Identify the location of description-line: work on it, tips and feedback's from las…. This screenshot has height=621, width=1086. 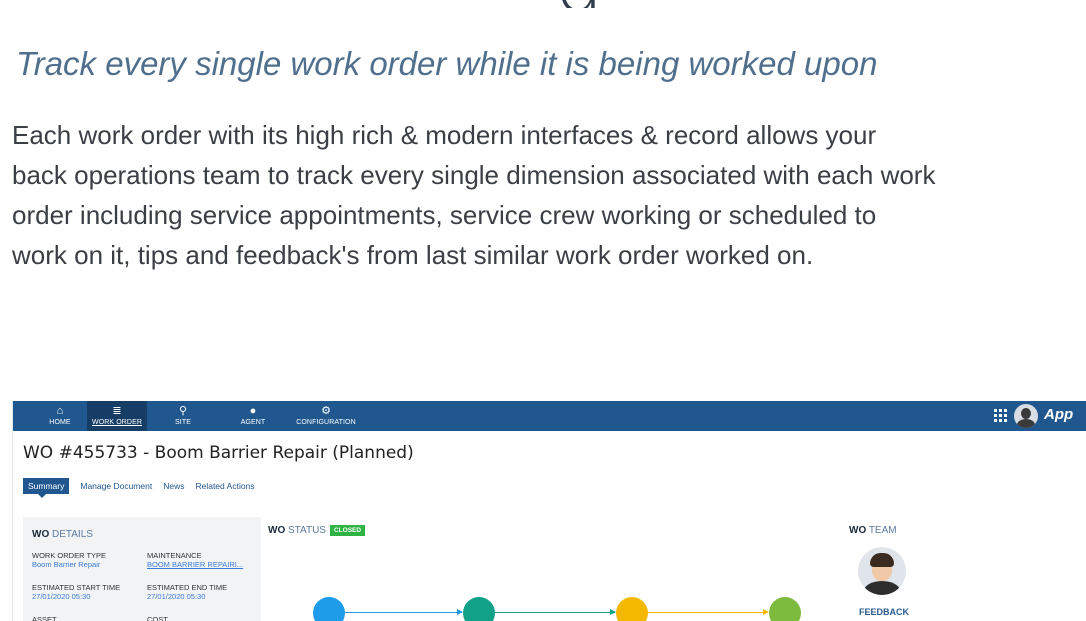
(413, 255).